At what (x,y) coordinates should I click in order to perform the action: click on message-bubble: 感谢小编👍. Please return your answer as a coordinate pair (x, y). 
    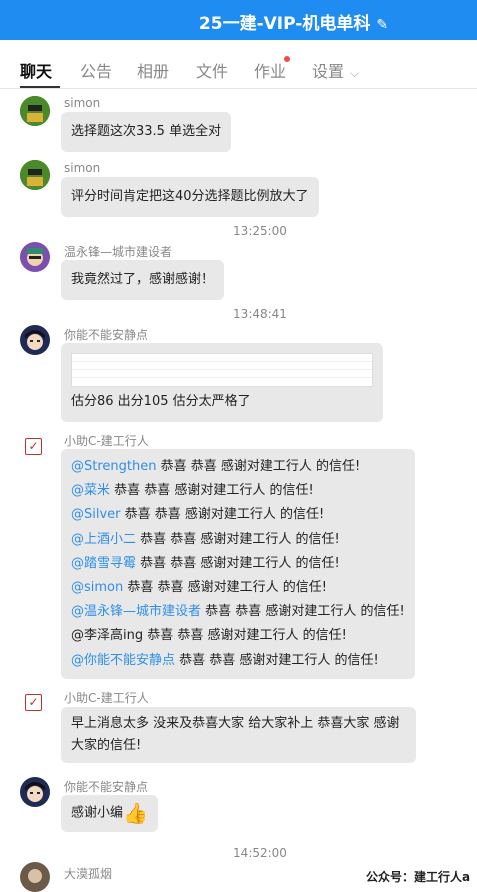
    Looking at the image, I should click on (109, 813).